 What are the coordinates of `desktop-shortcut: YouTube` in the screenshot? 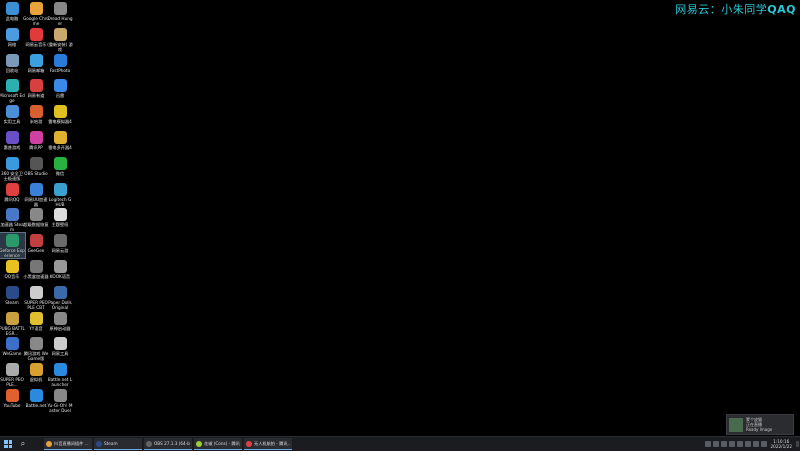 It's located at (12, 398).